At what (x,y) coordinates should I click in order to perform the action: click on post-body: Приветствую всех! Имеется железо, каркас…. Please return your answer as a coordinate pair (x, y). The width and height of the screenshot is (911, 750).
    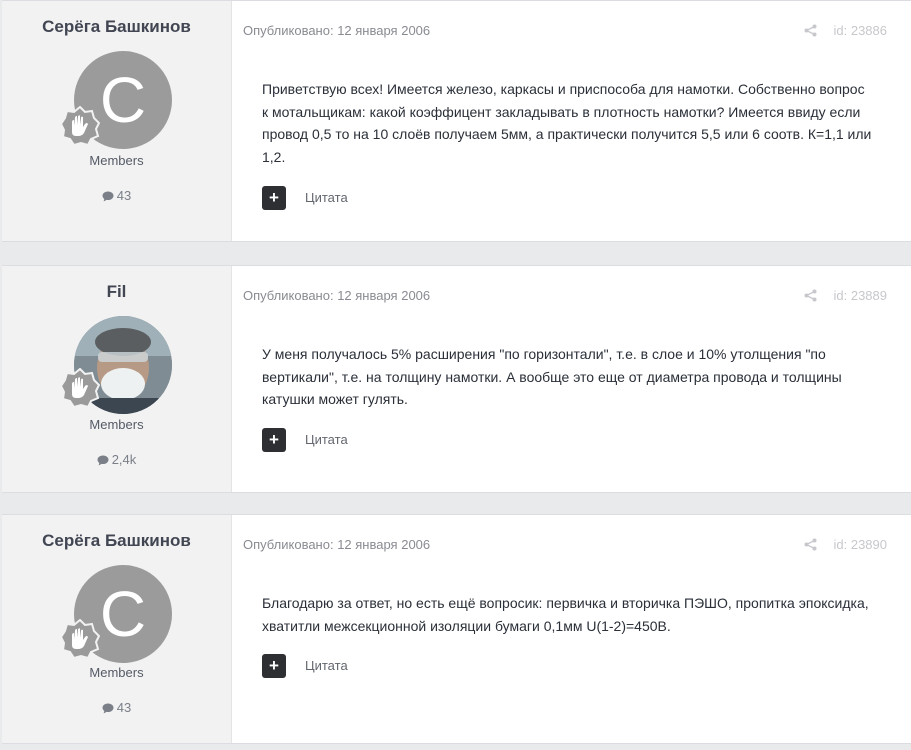
    Looking at the image, I should click on (567, 123).